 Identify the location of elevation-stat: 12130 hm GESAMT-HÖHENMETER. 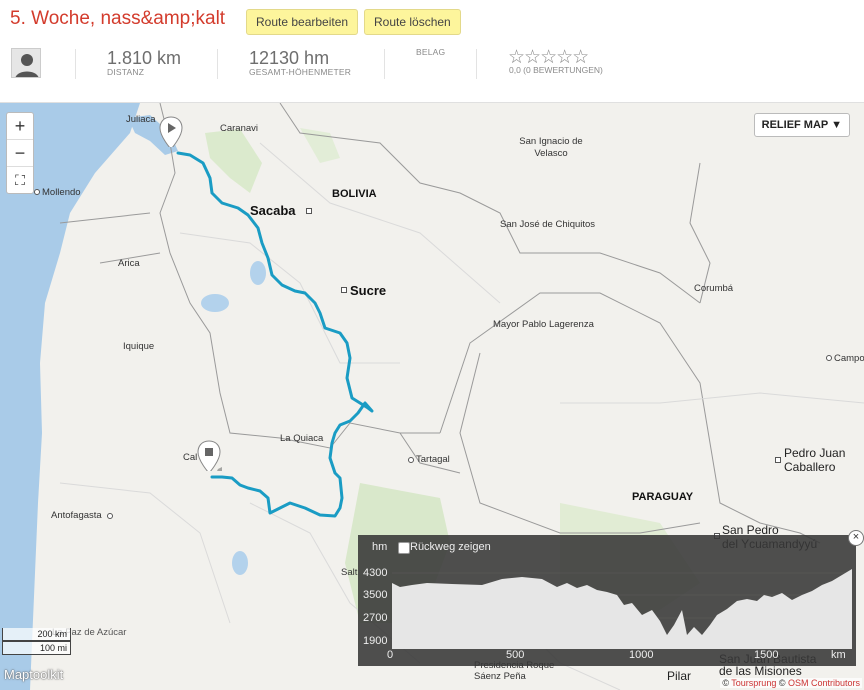
(300, 62).